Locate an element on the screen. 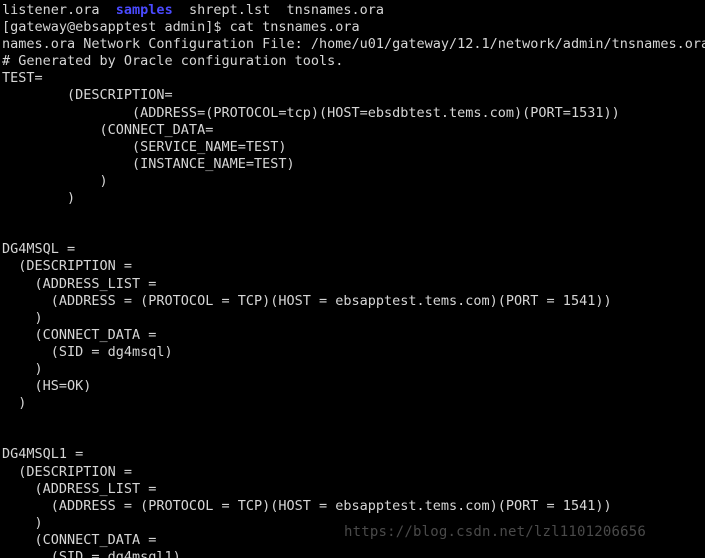 This screenshot has width=705, height=558. text-segment: listener.ora is located at coordinates (59, 10).